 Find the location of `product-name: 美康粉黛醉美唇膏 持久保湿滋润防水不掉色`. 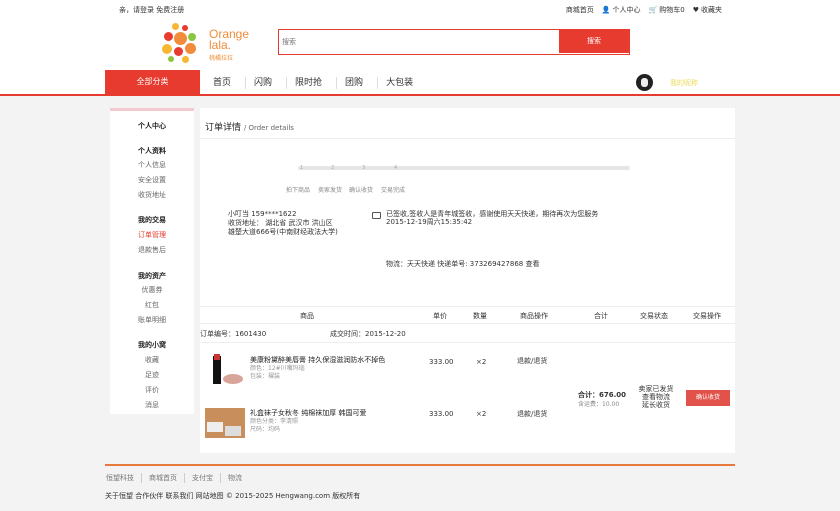

product-name: 美康粉黛醉美唇膏 持久保湿滋润防水不掉色 is located at coordinates (330, 360).